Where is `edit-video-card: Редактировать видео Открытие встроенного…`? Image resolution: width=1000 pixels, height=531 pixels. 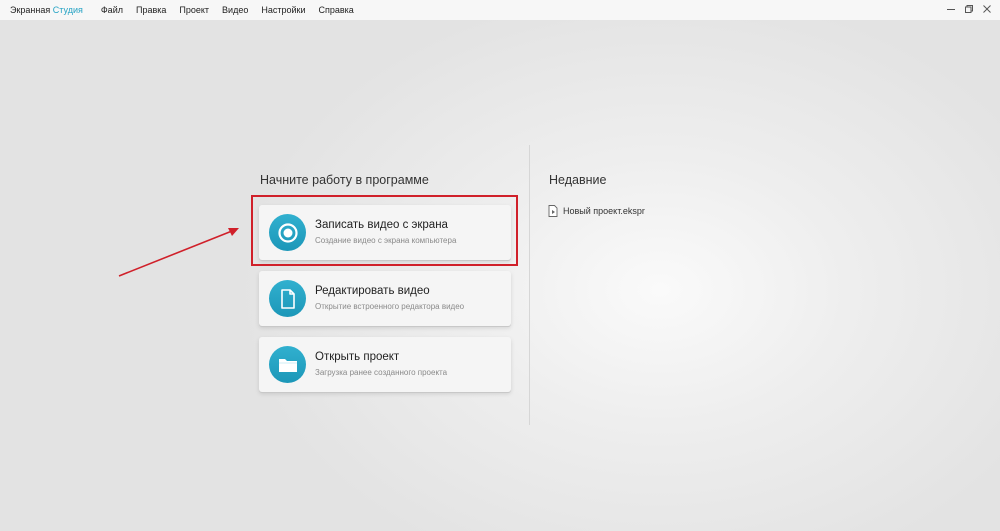
edit-video-card: Редактировать видео Открытие встроенного… is located at coordinates (385, 298).